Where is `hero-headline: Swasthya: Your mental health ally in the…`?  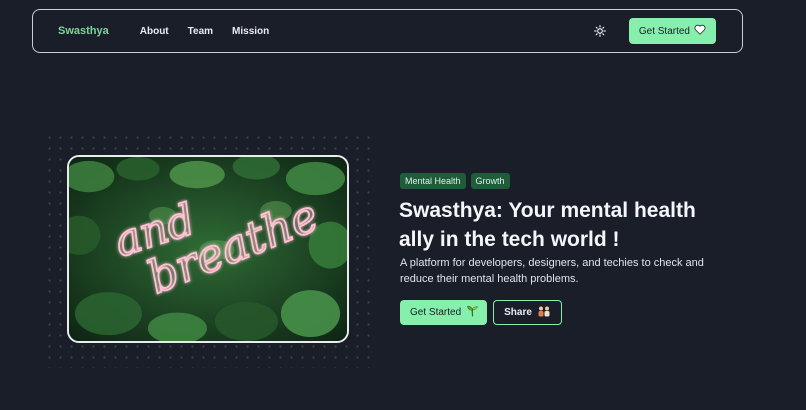
hero-headline: Swasthya: Your mental health ally in the… is located at coordinates (569, 225).